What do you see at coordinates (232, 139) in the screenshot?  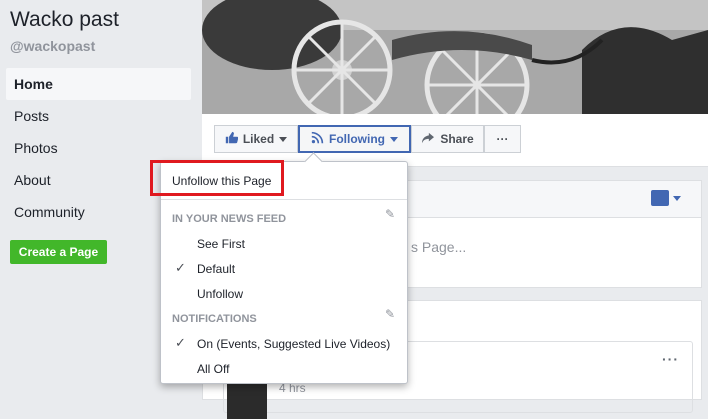 I see `thumbs-up-icon` at bounding box center [232, 139].